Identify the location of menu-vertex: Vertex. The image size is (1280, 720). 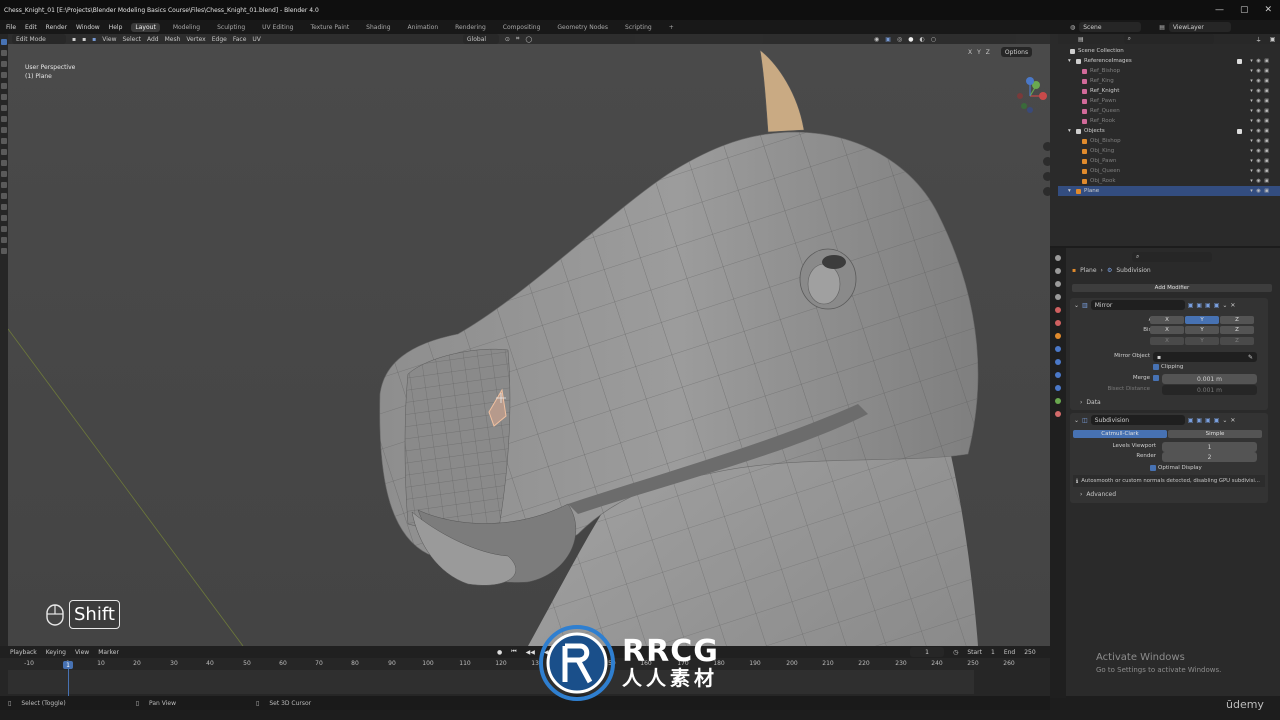
(195, 39).